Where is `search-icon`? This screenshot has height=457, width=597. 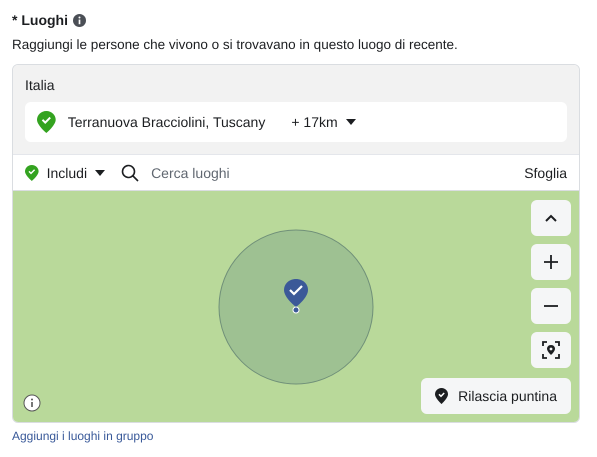
search-icon is located at coordinates (130, 173).